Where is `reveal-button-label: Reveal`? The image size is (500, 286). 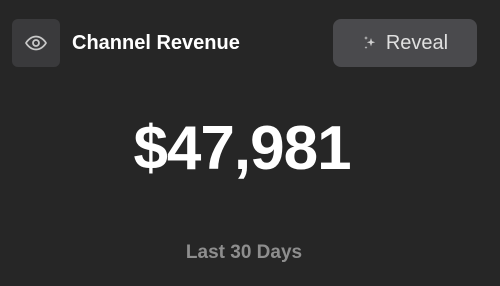
reveal-button-label: Reveal is located at coordinates (417, 43).